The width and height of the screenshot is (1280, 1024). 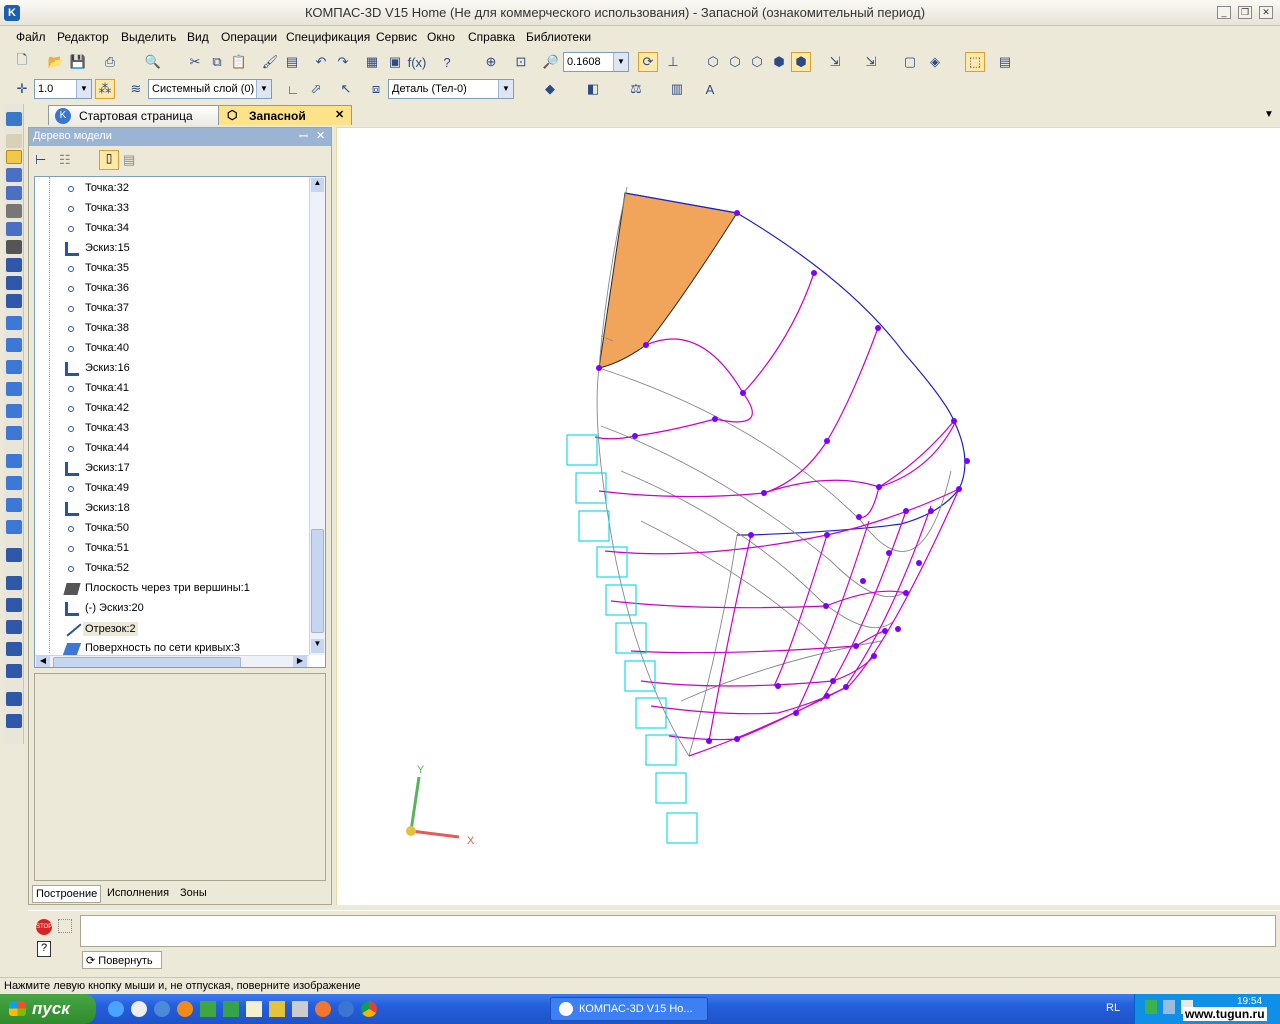 I want to click on cut-icon: ✂, so click(x=195, y=62).